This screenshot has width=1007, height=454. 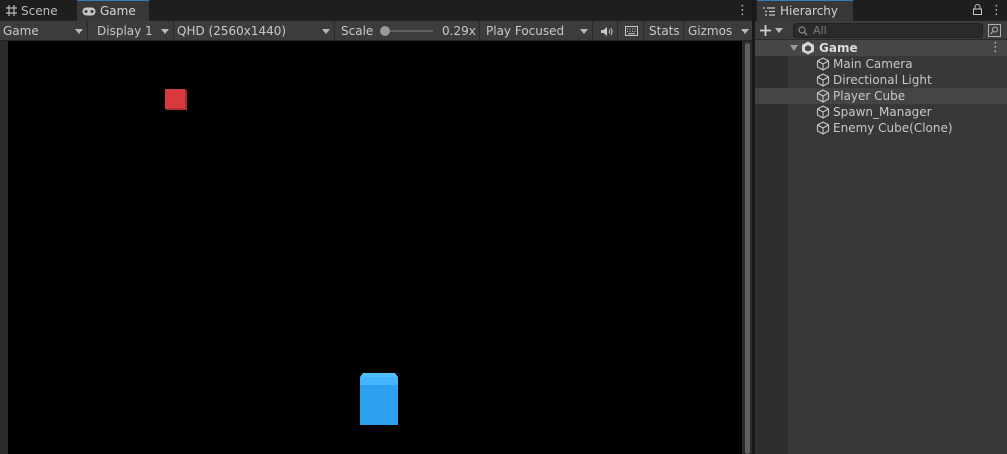 I want to click on enemy-cube, so click(x=176, y=99).